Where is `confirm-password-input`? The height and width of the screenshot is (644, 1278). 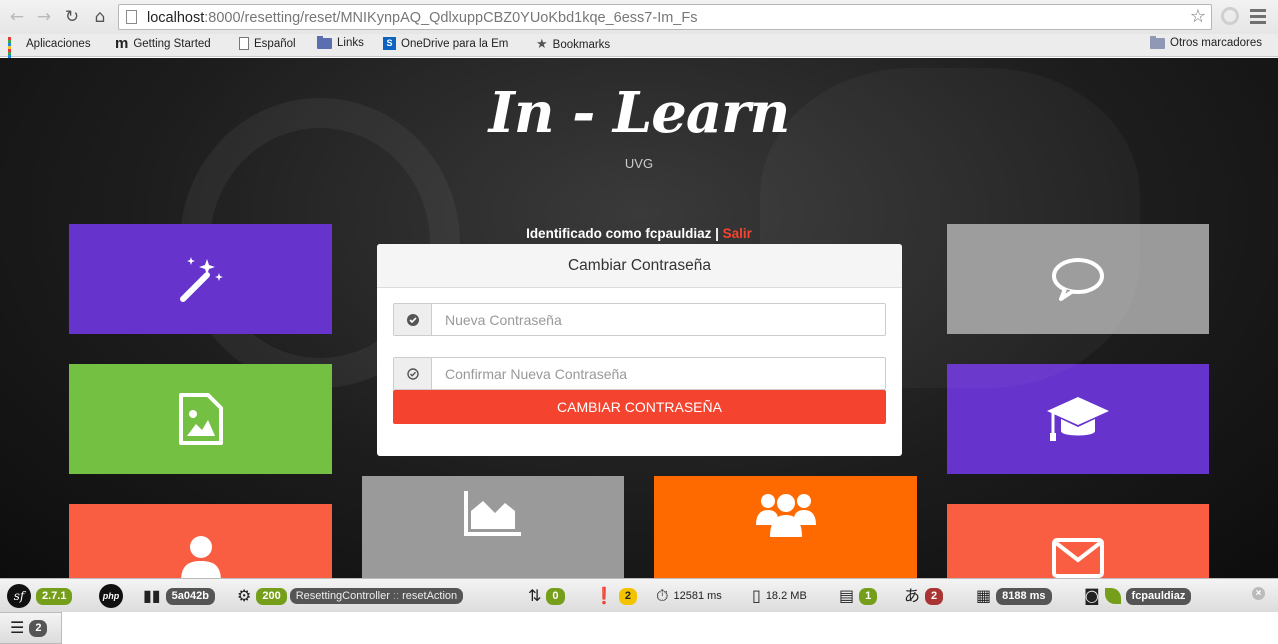 confirm-password-input is located at coordinates (659, 373).